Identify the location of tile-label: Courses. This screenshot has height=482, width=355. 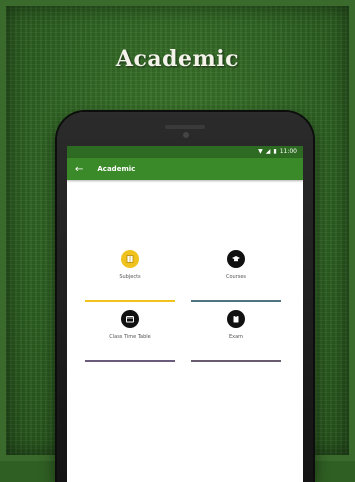
(236, 277).